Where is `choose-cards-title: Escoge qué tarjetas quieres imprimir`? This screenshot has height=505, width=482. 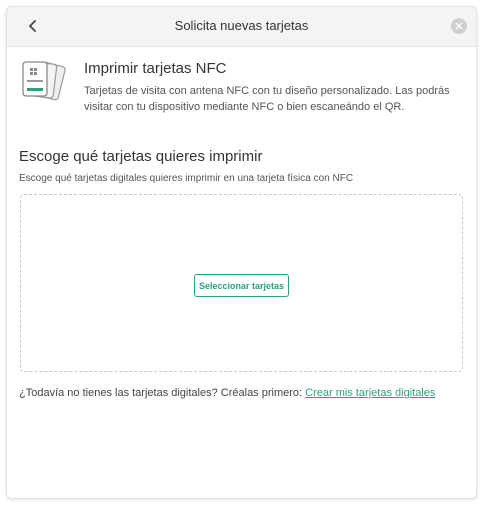
choose-cards-title: Escoge qué tarjetas quieres imprimir is located at coordinates (141, 156).